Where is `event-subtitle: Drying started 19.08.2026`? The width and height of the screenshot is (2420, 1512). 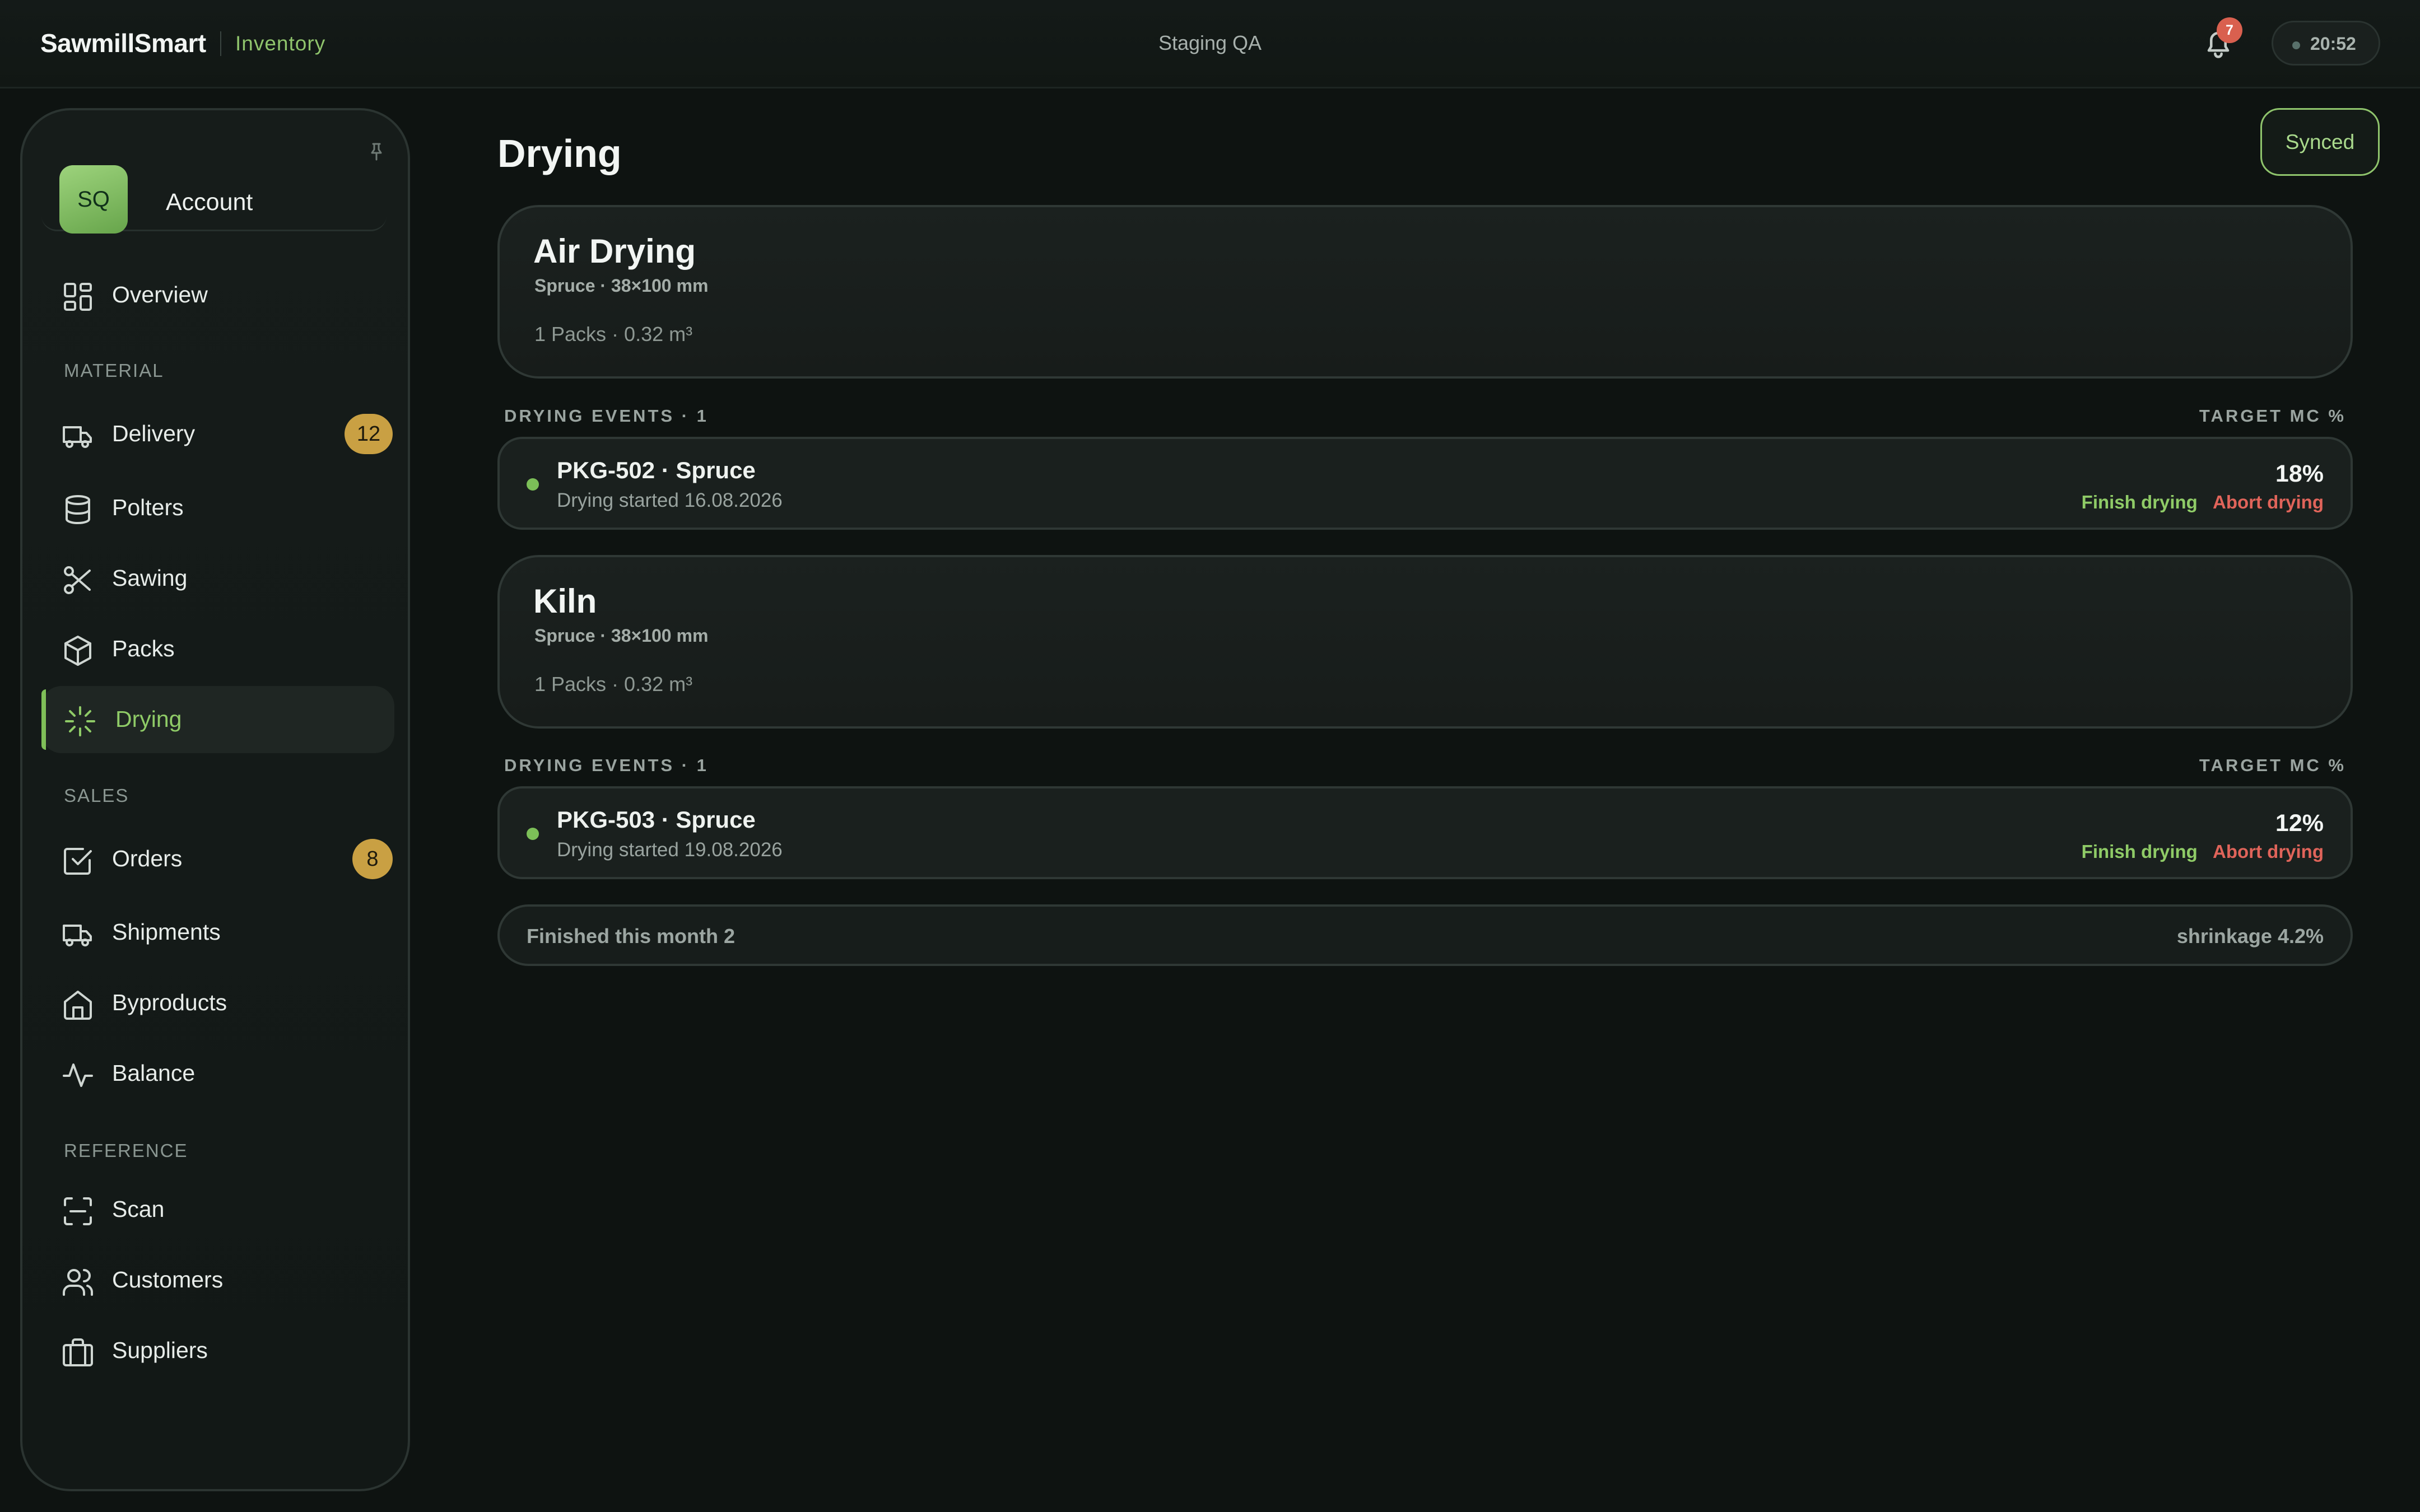
event-subtitle: Drying started 19.08.2026 is located at coordinates (670, 850).